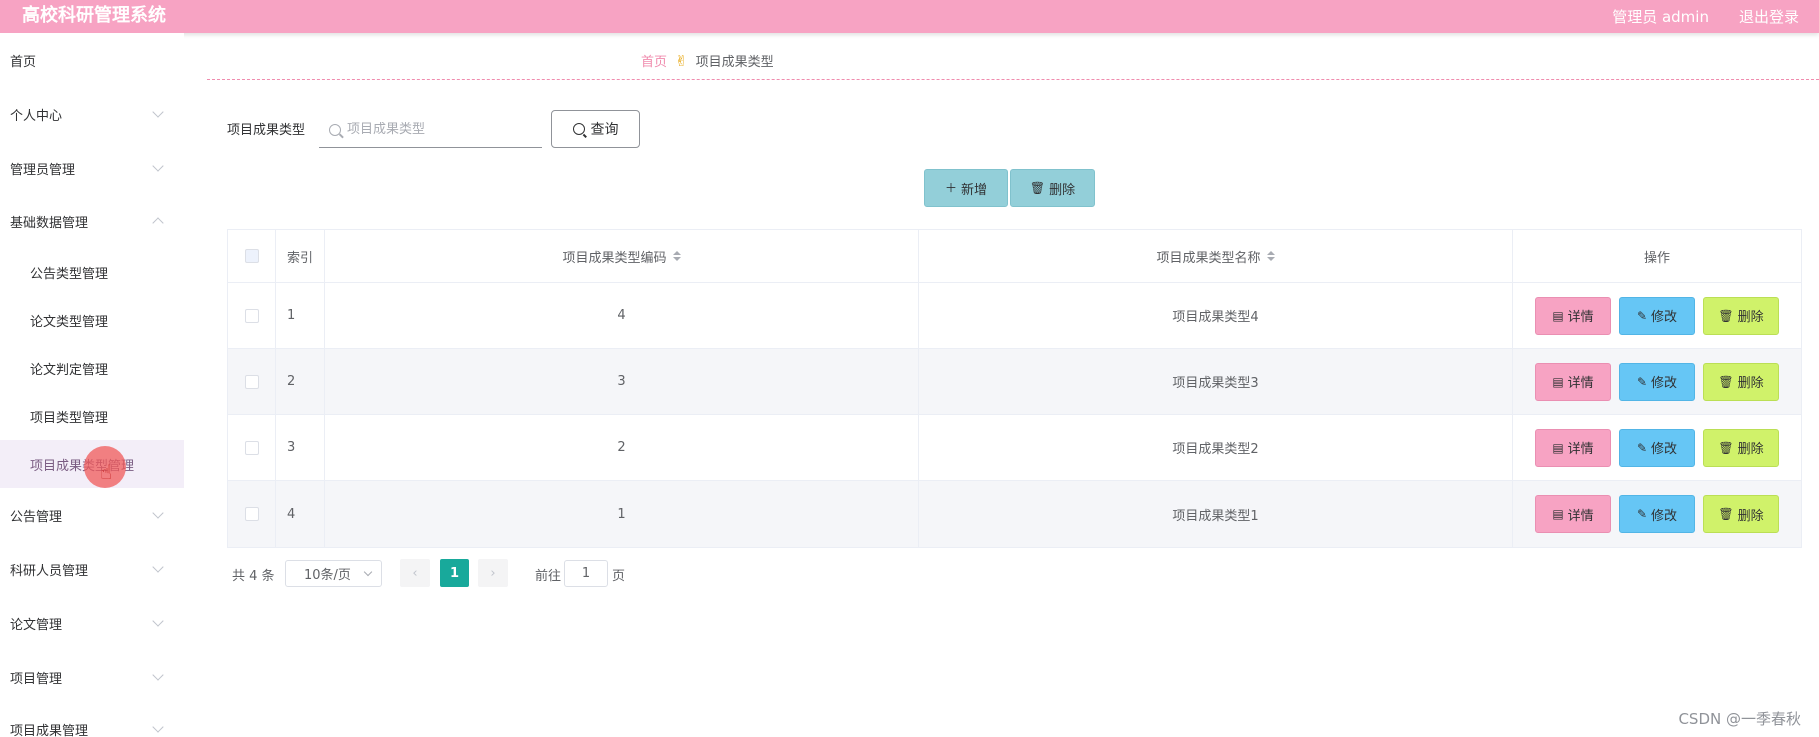 The width and height of the screenshot is (1819, 737). What do you see at coordinates (92, 168) in the screenshot?
I see `sidebar-item-admin-management: 管理员管理` at bounding box center [92, 168].